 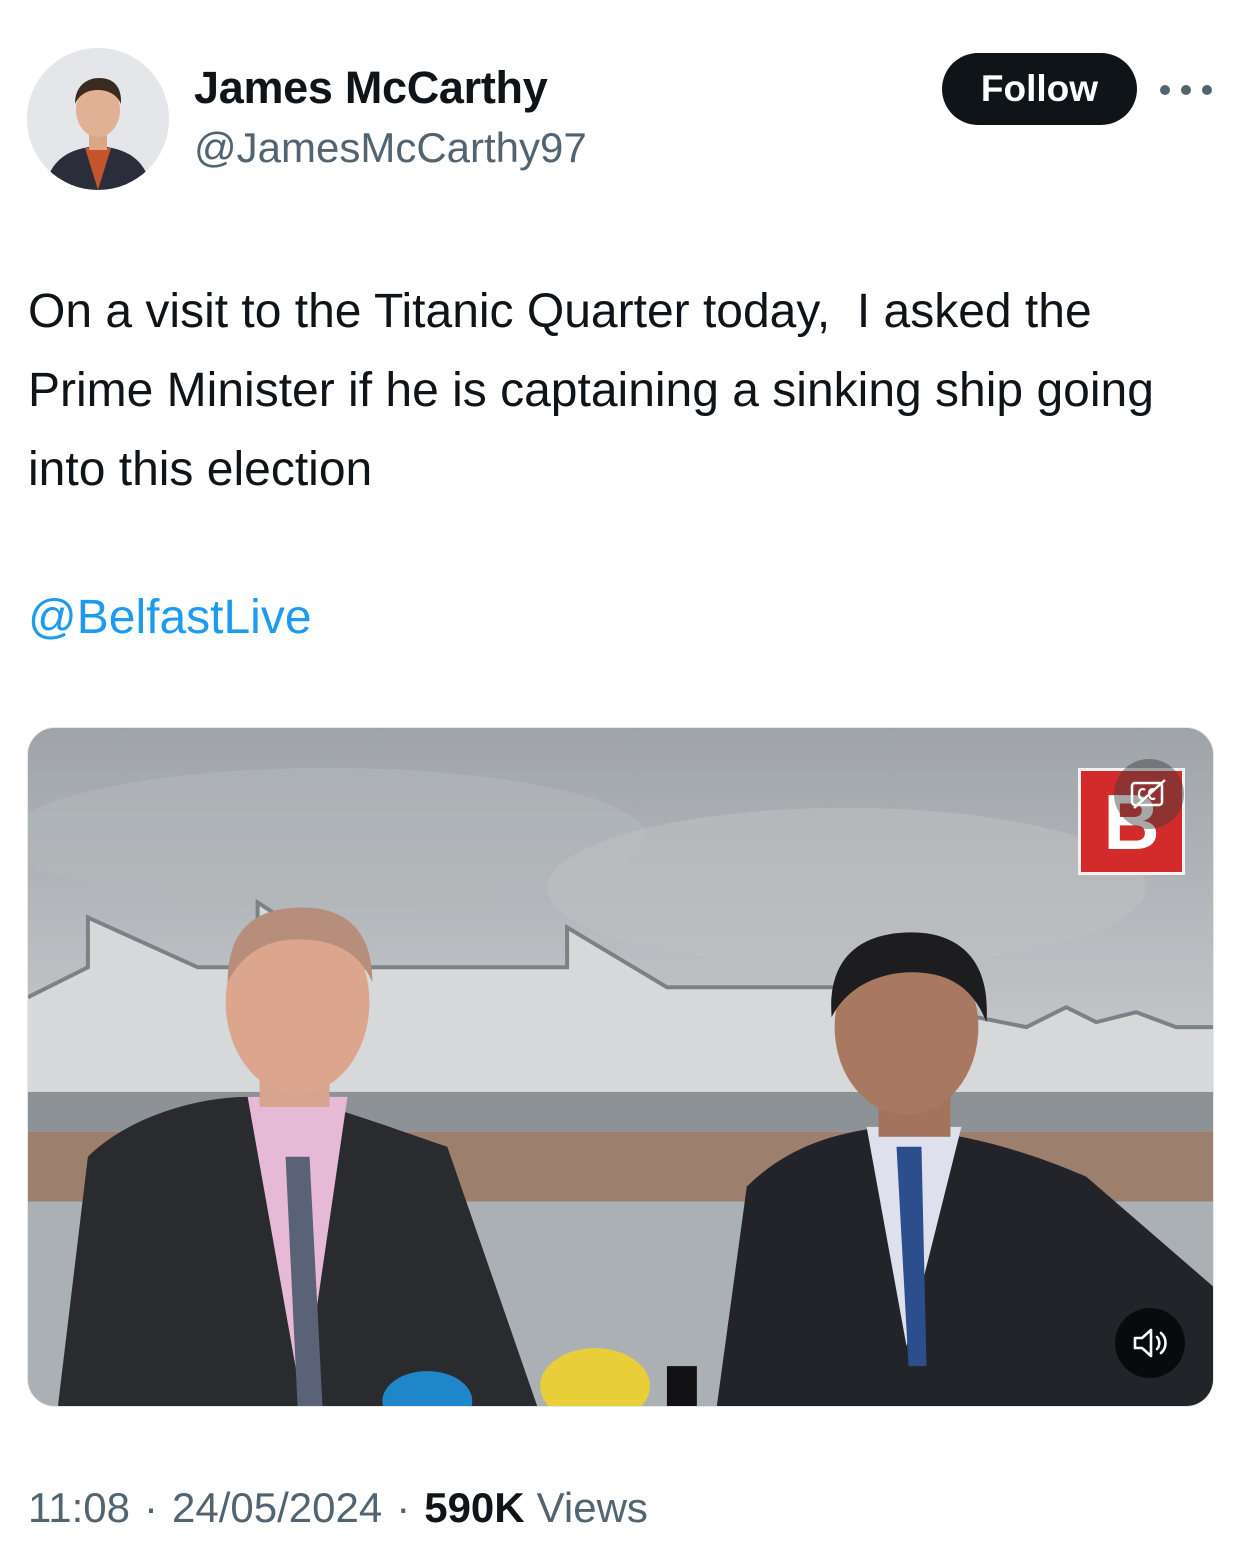 I want to click on closed-captions-icon, so click(x=1149, y=794).